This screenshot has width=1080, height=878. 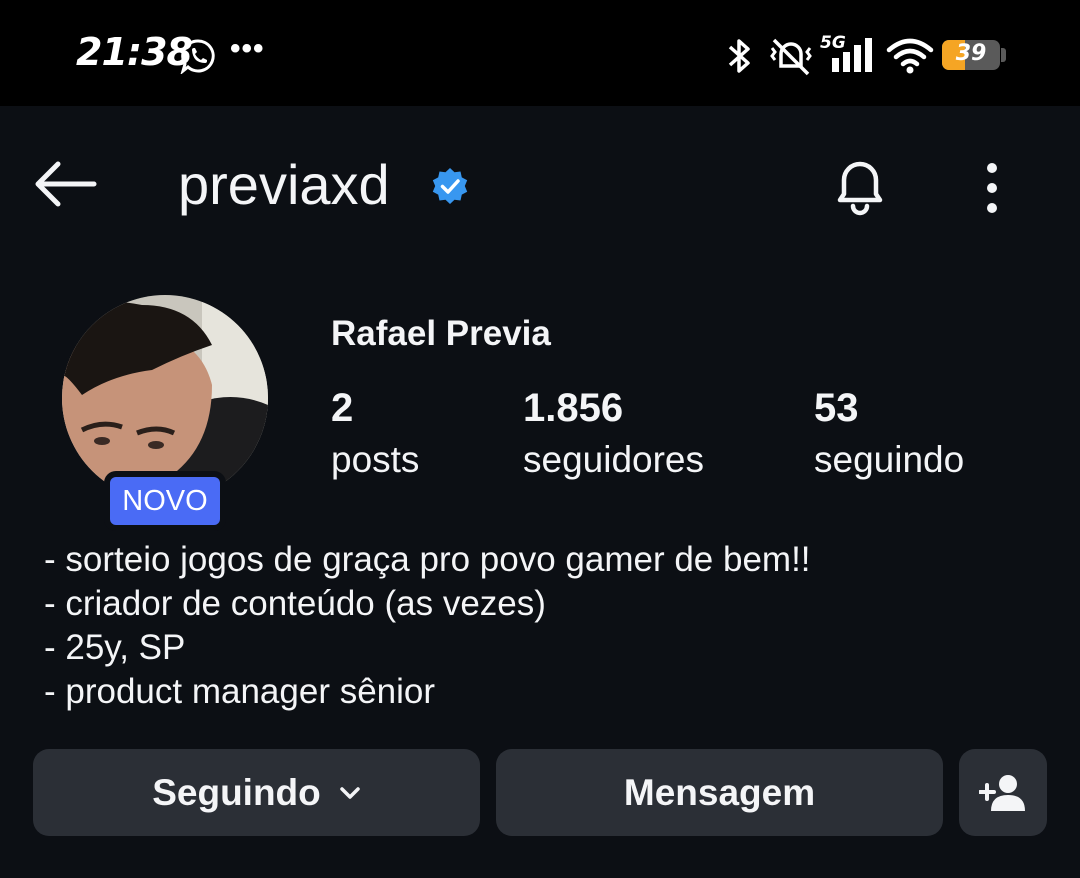 I want to click on stat-followers-count: 1.856, so click(x=573, y=408).